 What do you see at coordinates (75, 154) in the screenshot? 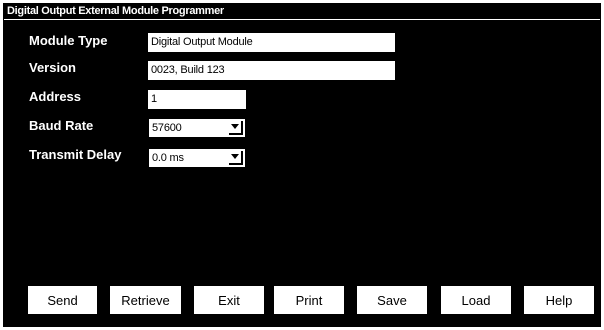
I see `transmit-delay-label: Transmit Delay` at bounding box center [75, 154].